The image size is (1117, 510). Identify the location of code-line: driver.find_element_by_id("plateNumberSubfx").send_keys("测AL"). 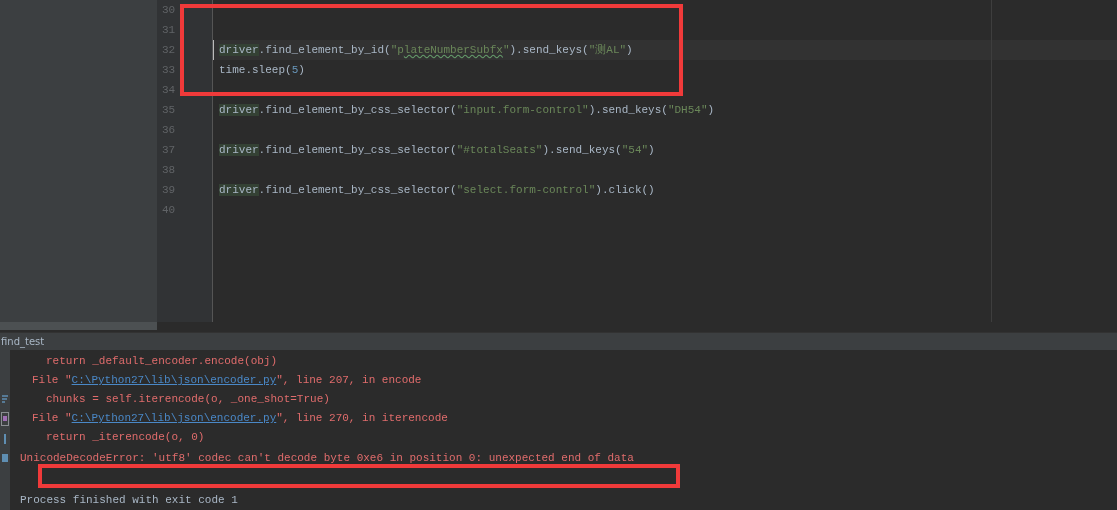
(426, 50).